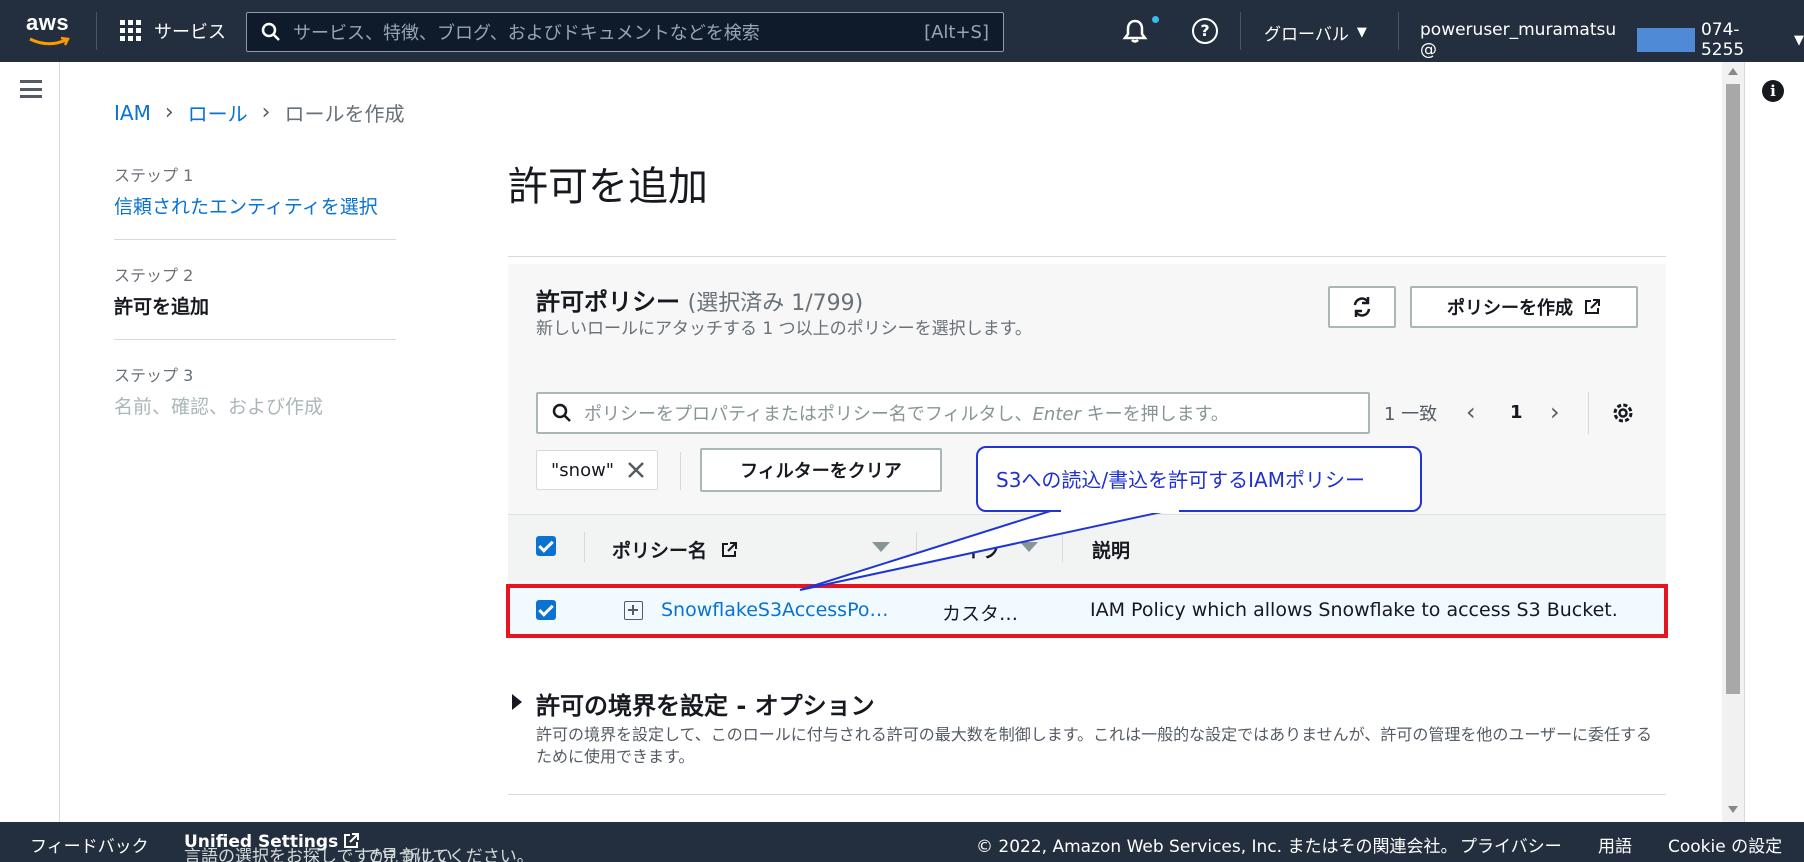 This screenshot has height=862, width=1804. Describe the element at coordinates (784, 329) in the screenshot. I see `policies-description: 新しいロールにアタッチする 1 つ以上のポリシーを選択します。` at that location.